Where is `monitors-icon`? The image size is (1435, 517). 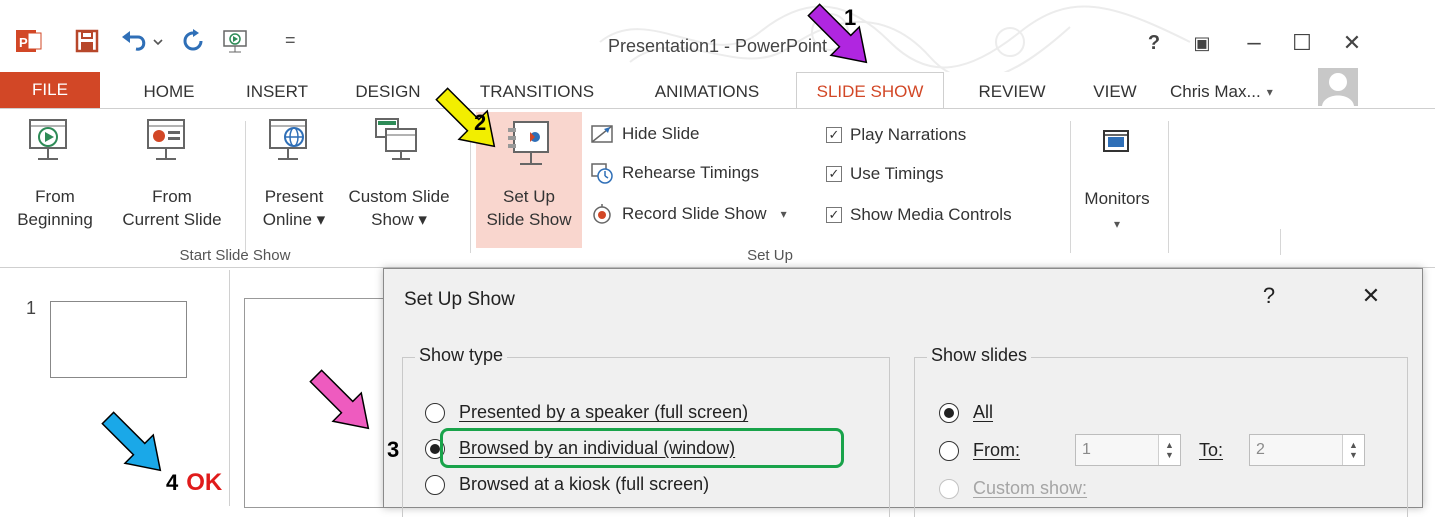 monitors-icon is located at coordinates (1117, 144).